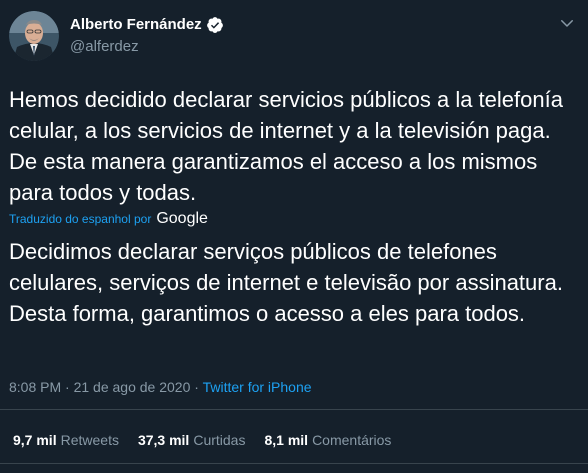  Describe the element at coordinates (215, 25) in the screenshot. I see `verified-badge-icon` at that location.